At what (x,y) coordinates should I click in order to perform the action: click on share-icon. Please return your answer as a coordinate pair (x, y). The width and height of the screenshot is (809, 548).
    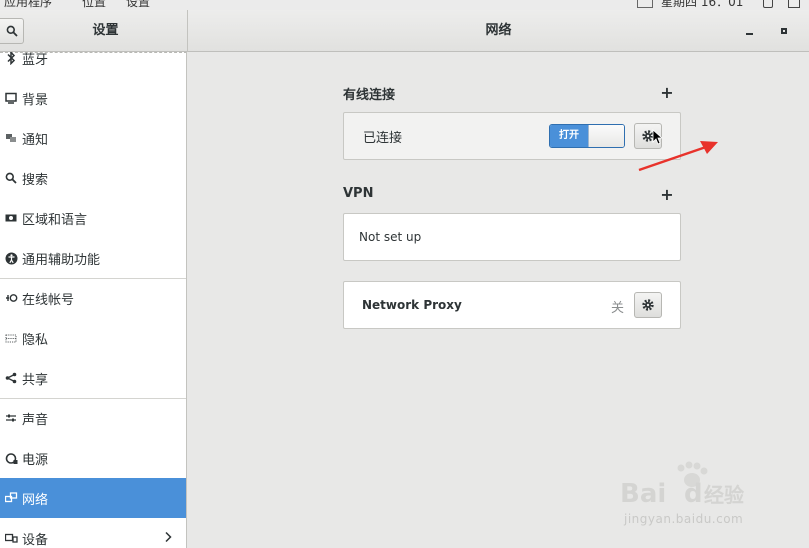
    Looking at the image, I should click on (11, 378).